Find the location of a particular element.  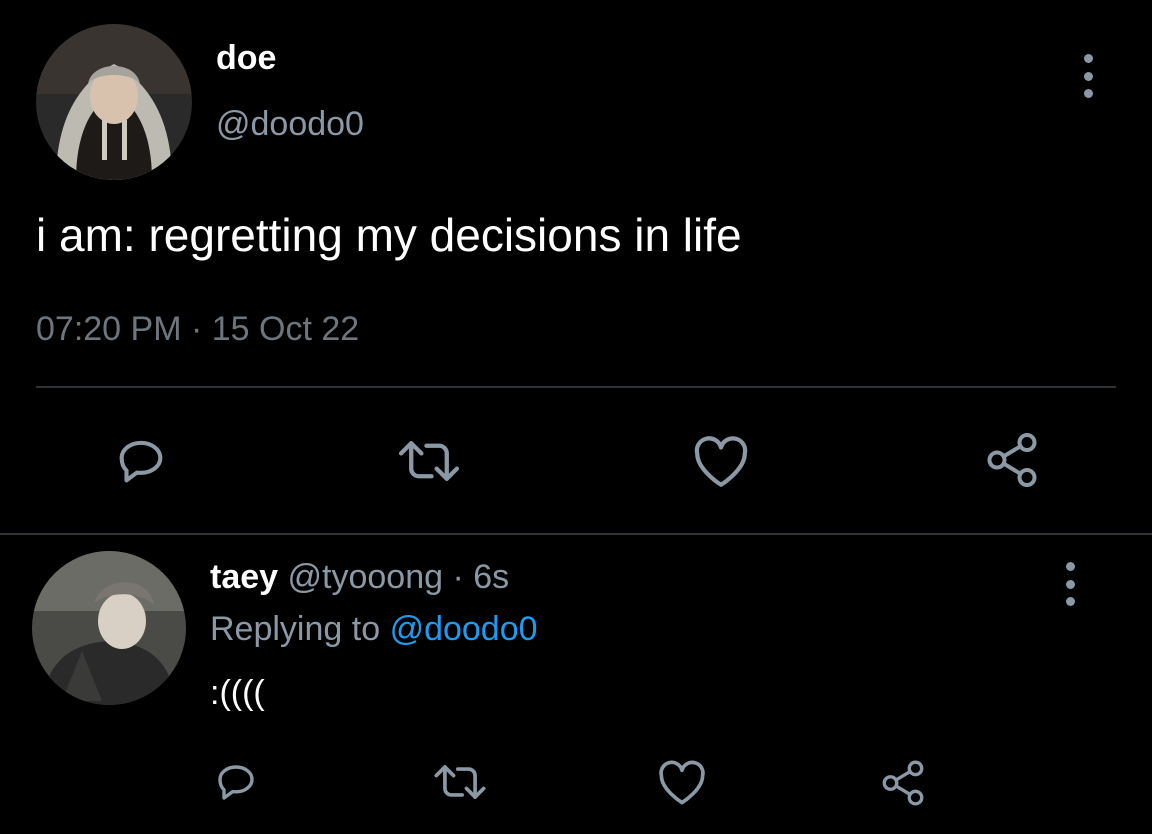

tweet-timestamp: 07:20 PM · 15 Oct 22 is located at coordinates (197, 329).